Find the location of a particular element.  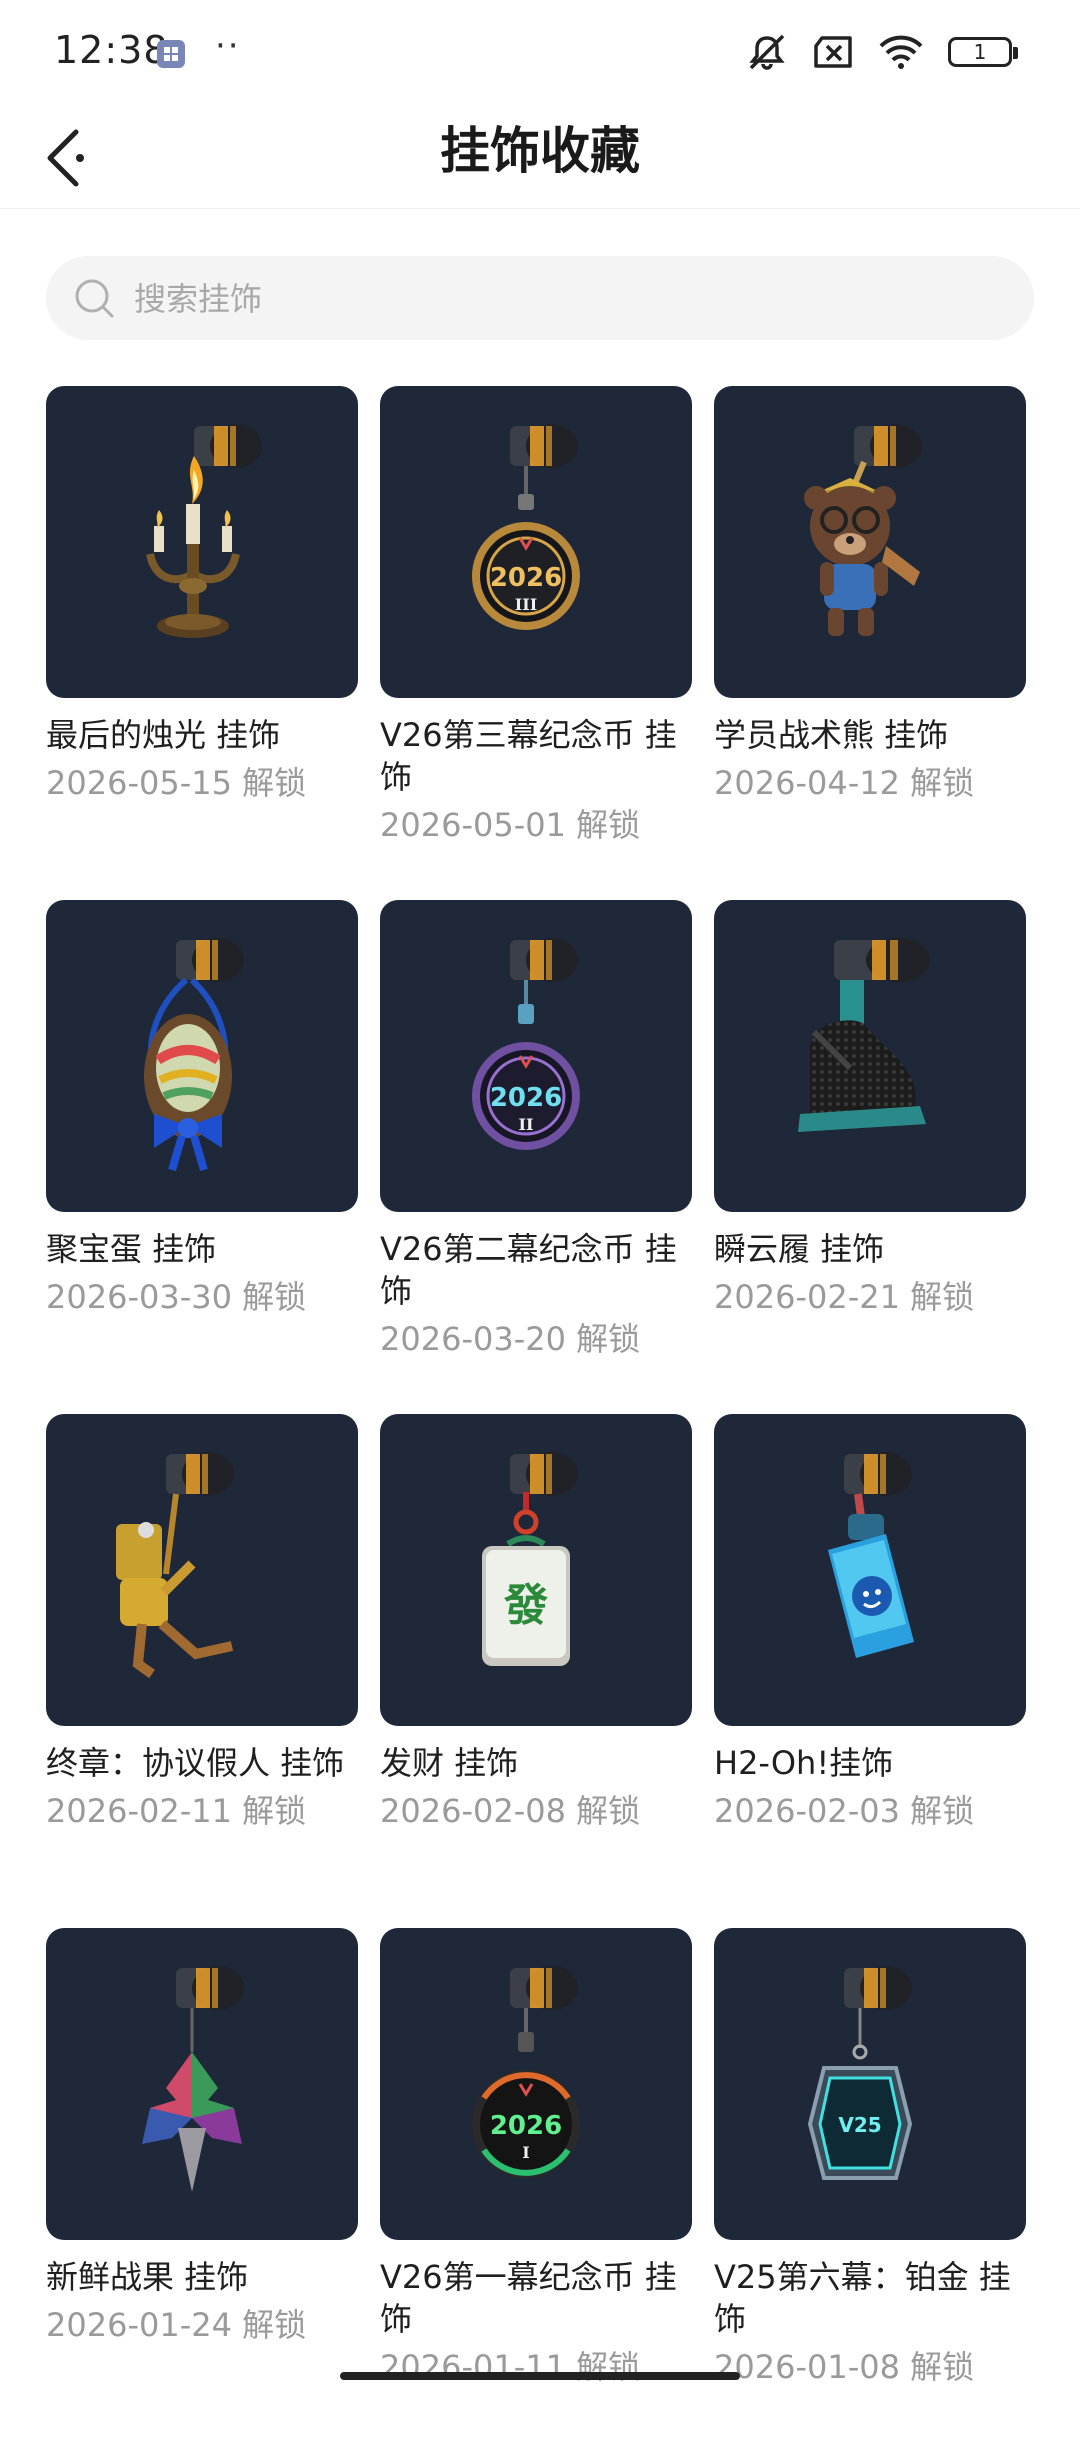

charm-card: 2026 III V26第三幕纪念币 挂饰 2026-05-01 解锁 is located at coordinates (536, 643).